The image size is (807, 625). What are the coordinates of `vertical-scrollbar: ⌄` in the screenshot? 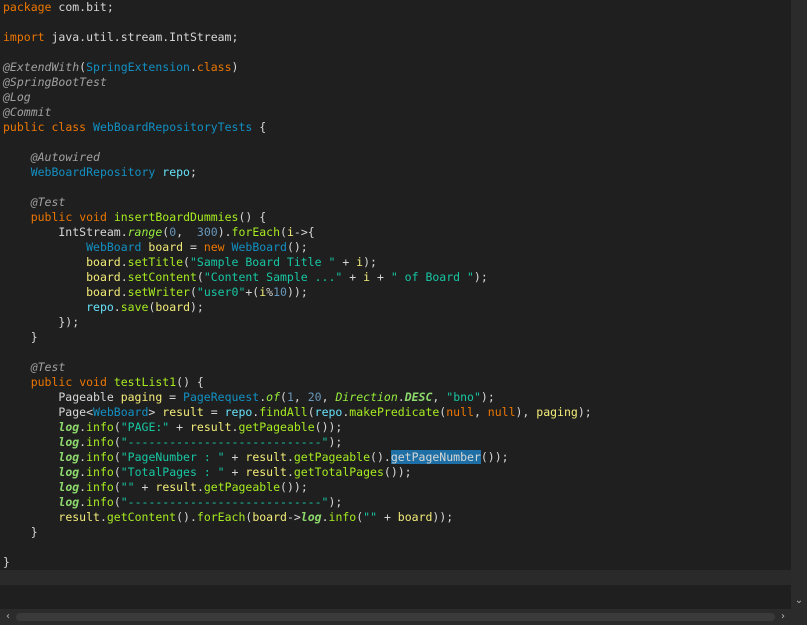 It's located at (799, 304).